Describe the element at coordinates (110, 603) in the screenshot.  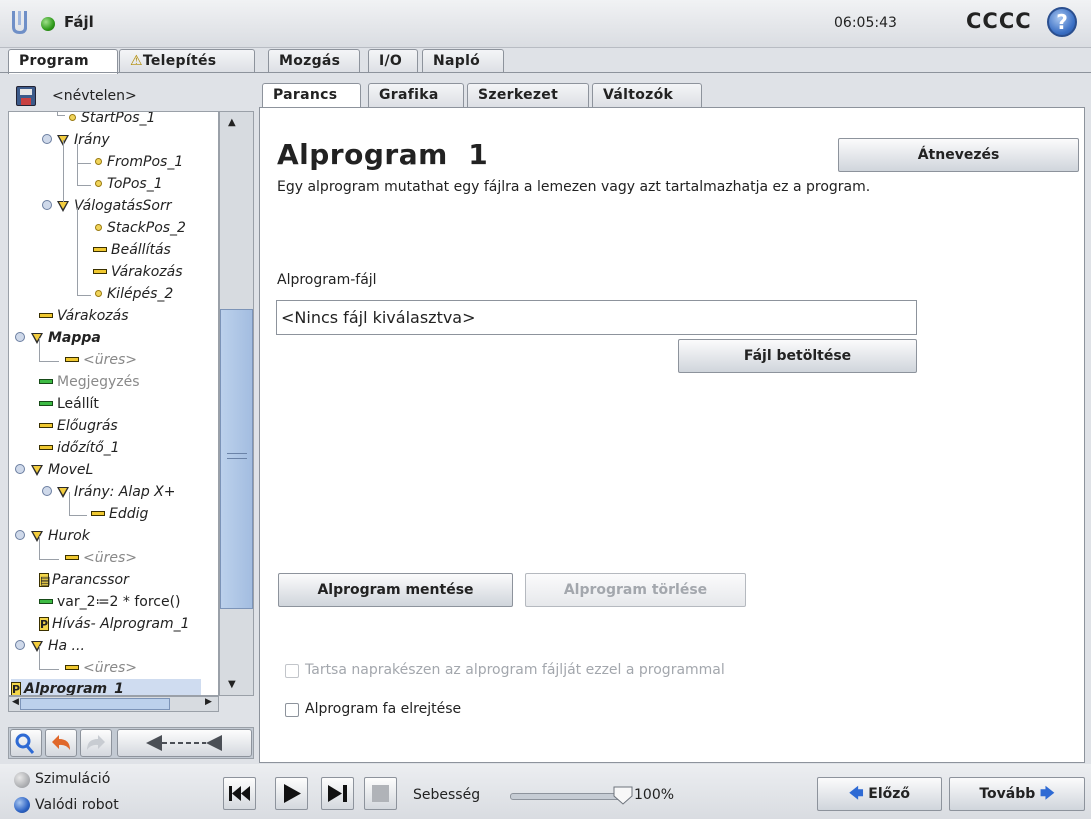
I see `tree-node: var_2≔2 * force()` at that location.